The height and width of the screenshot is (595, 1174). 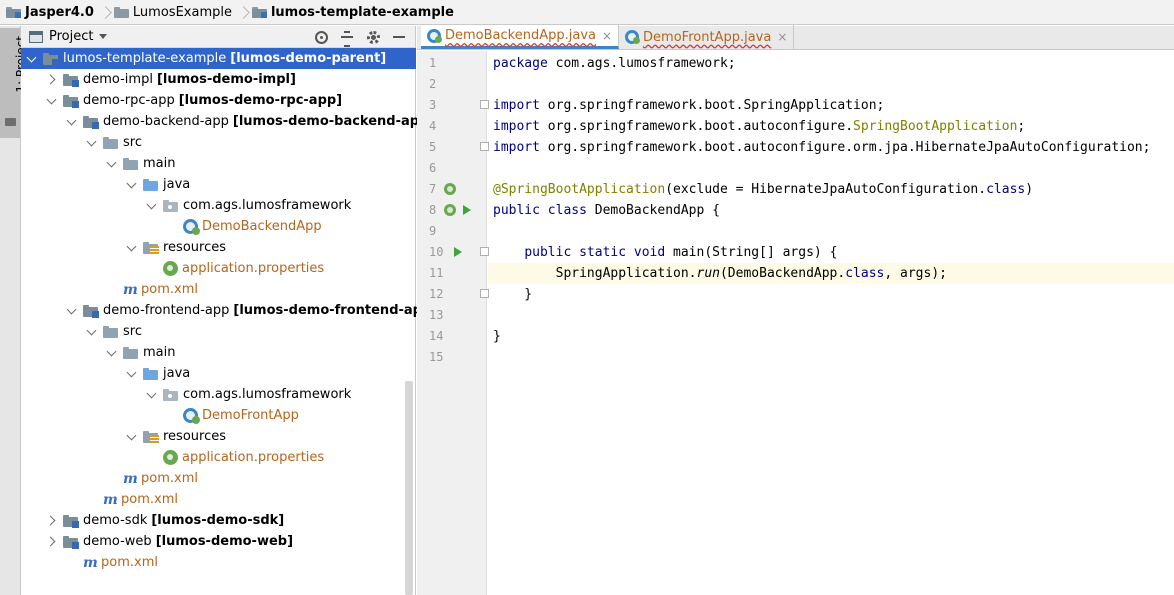 I want to click on code-token: @SpringBootApplication, so click(x=579, y=189).